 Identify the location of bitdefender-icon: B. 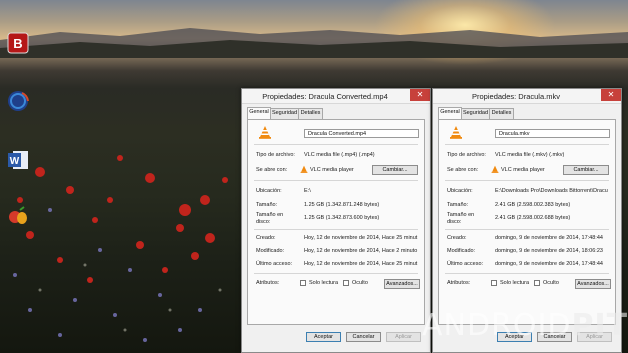
(18, 43).